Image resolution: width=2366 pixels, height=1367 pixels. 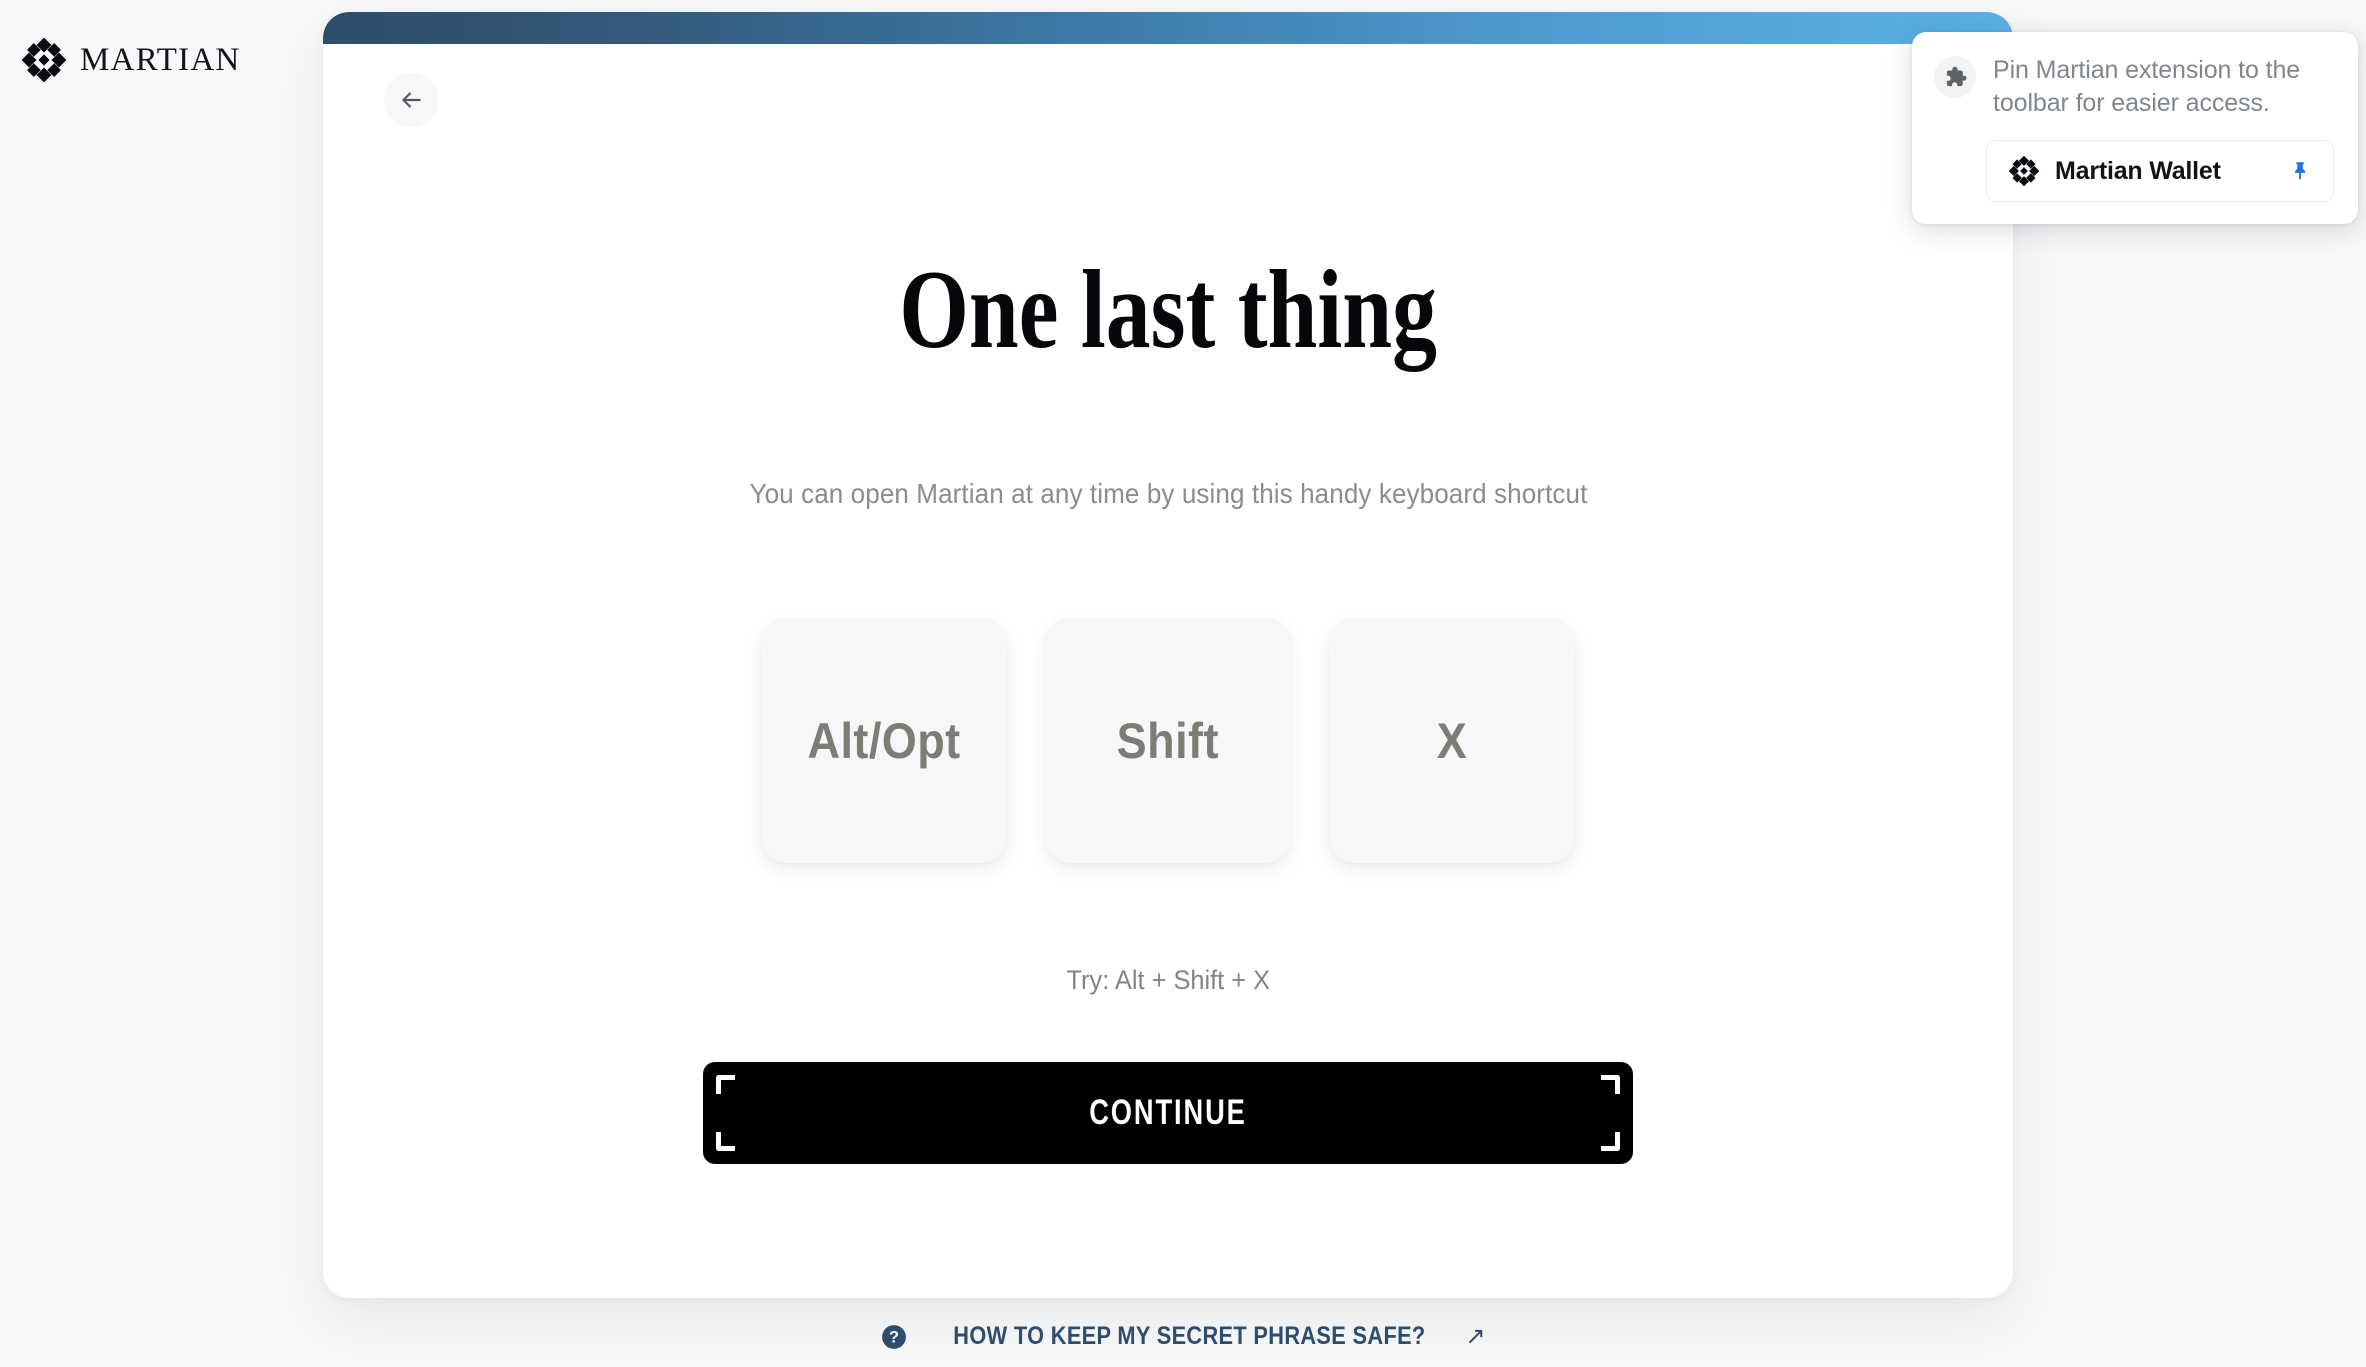 What do you see at coordinates (1955, 77) in the screenshot?
I see `puzzle-piece-icon` at bounding box center [1955, 77].